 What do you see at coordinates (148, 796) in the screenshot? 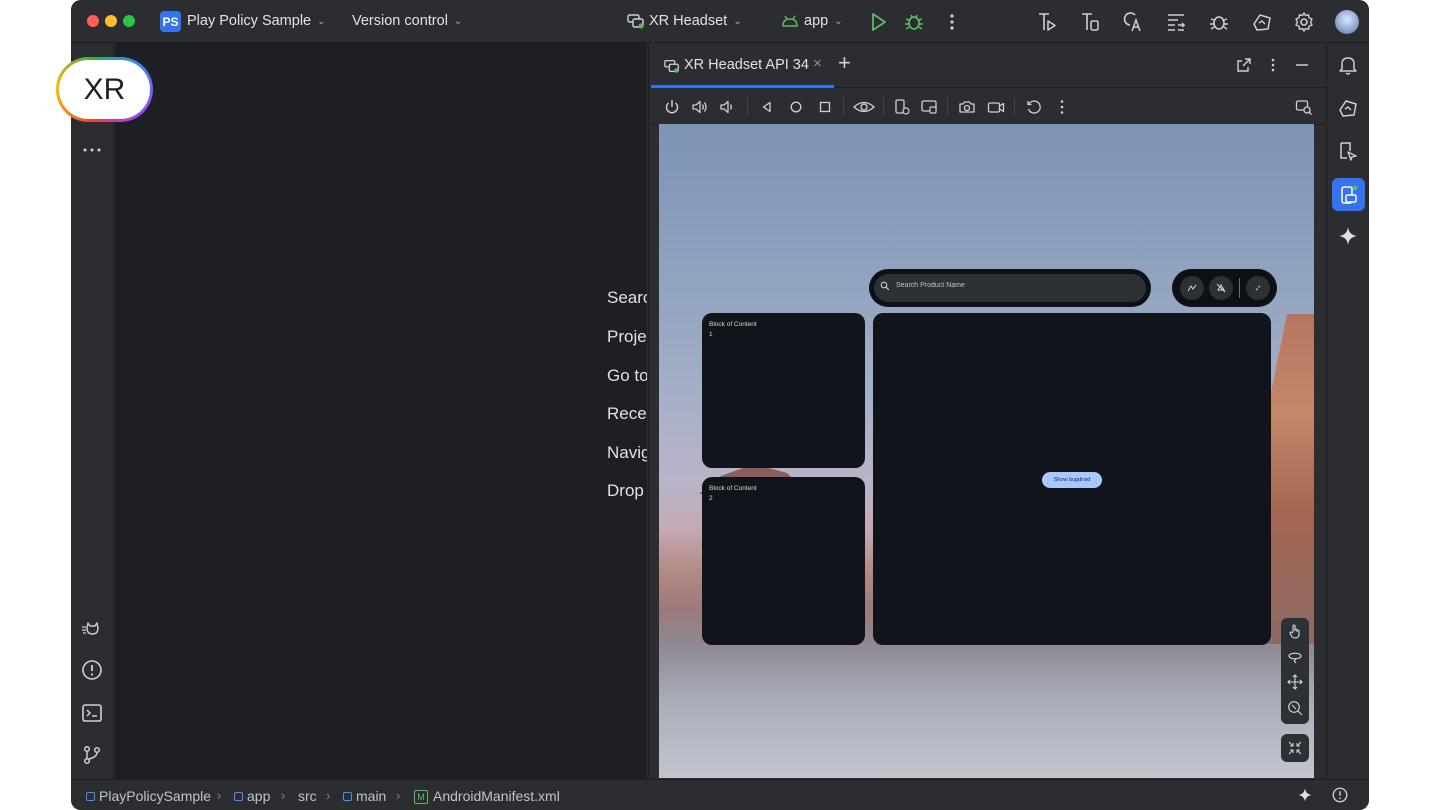
I see `breadcrumb-project: PlayPolicySample` at bounding box center [148, 796].